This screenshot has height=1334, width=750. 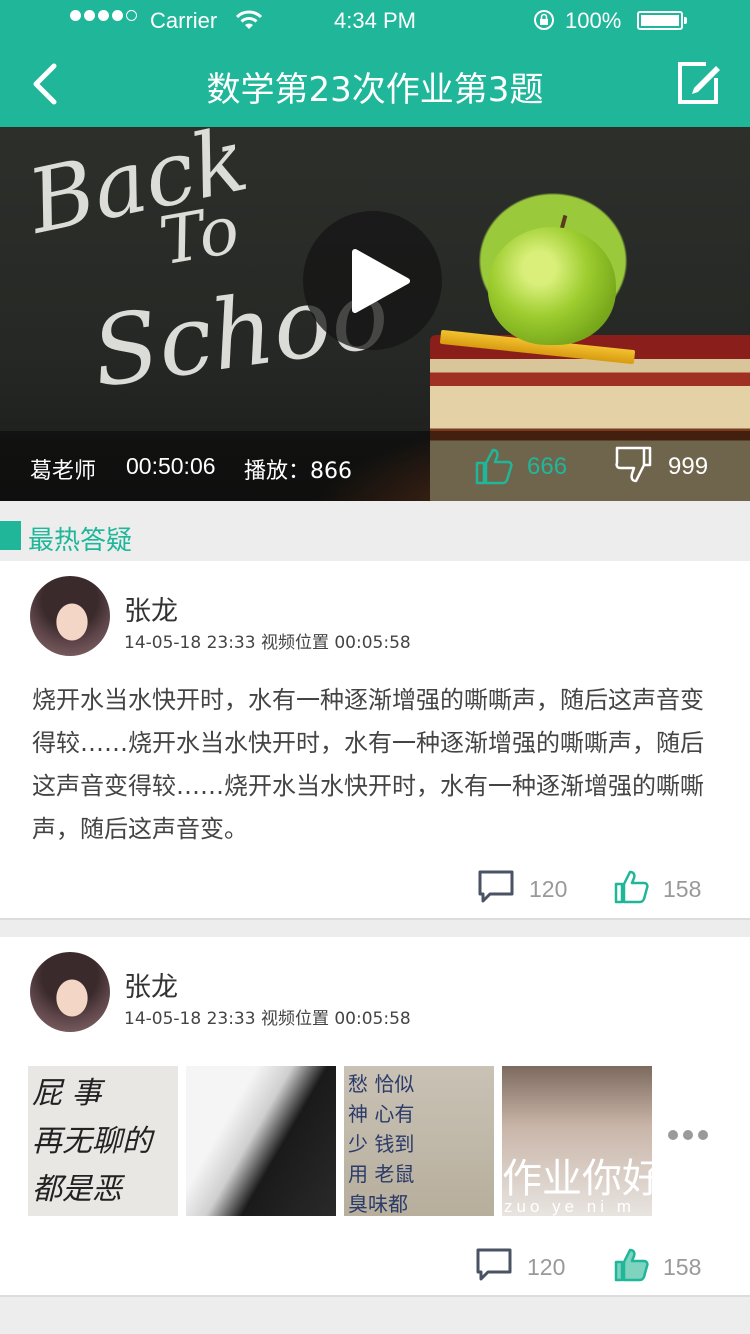 What do you see at coordinates (375, 537) in the screenshot?
I see `section-header: 最热答疑` at bounding box center [375, 537].